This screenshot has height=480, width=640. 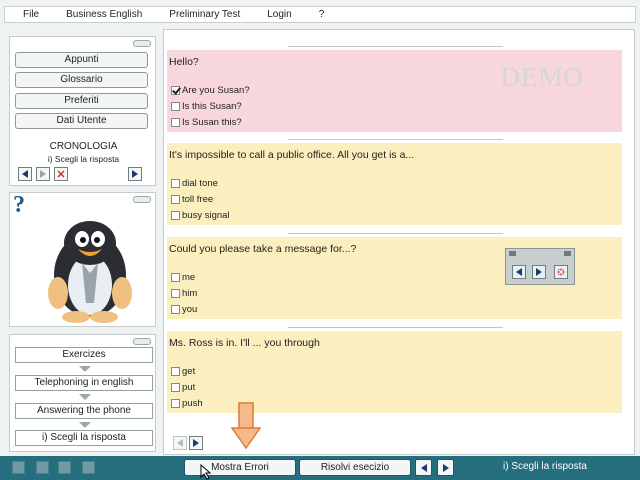 I want to click on penguin-mascot-icon, so click(x=90, y=272).